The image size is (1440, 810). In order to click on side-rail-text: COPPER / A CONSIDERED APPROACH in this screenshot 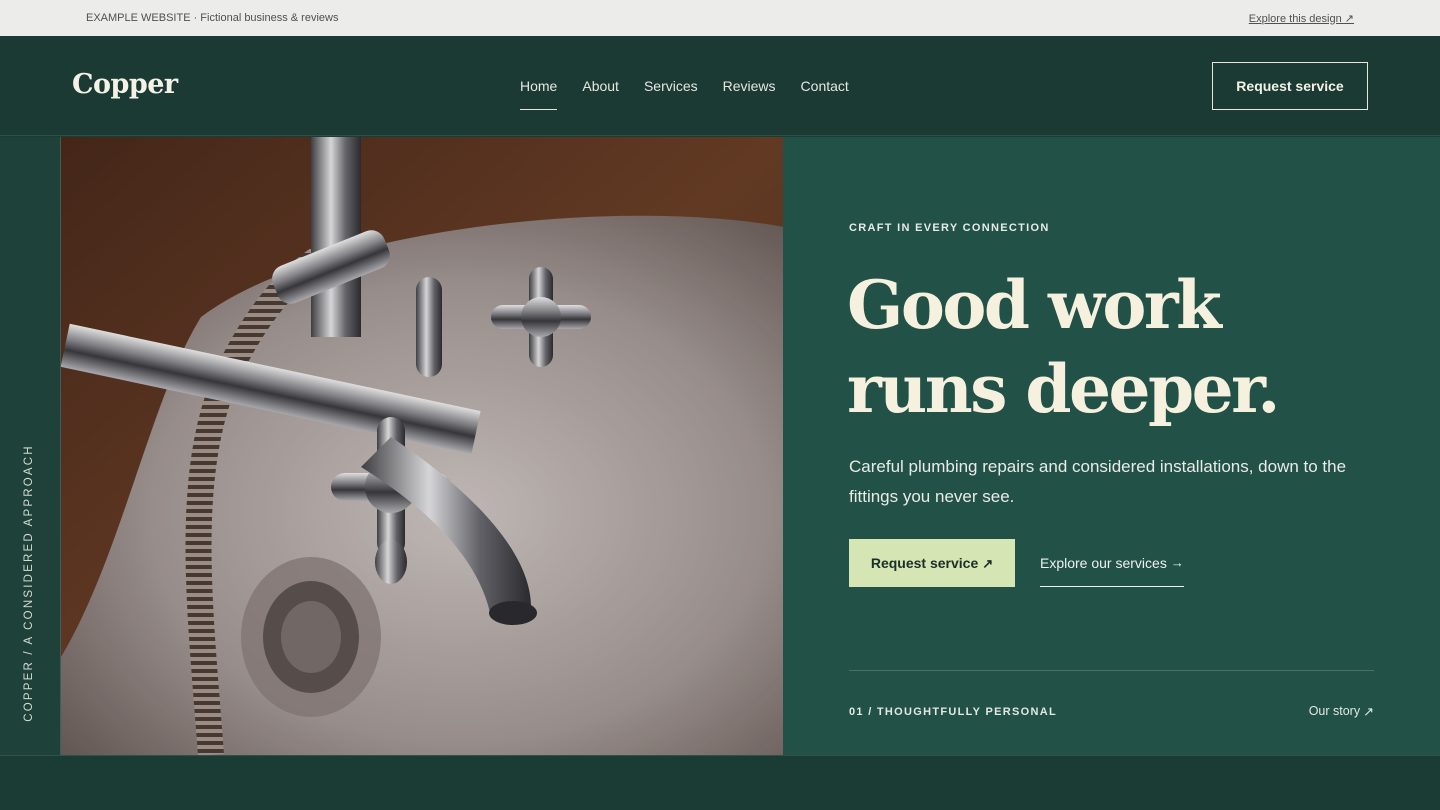, I will do `click(29, 583)`.